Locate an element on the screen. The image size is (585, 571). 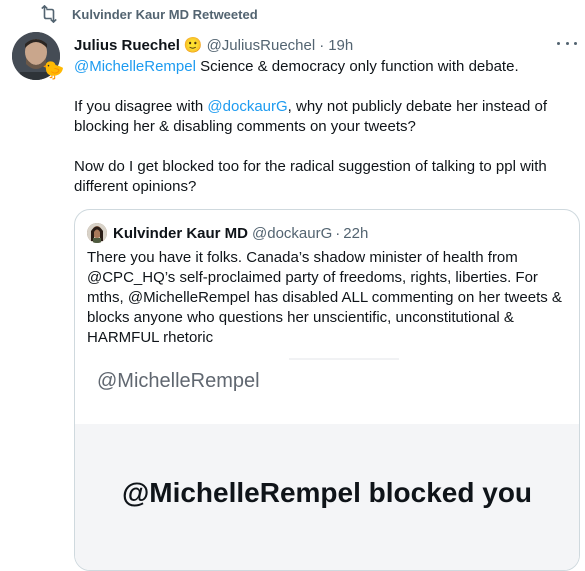
mention-link: @dockaurG is located at coordinates (247, 106).